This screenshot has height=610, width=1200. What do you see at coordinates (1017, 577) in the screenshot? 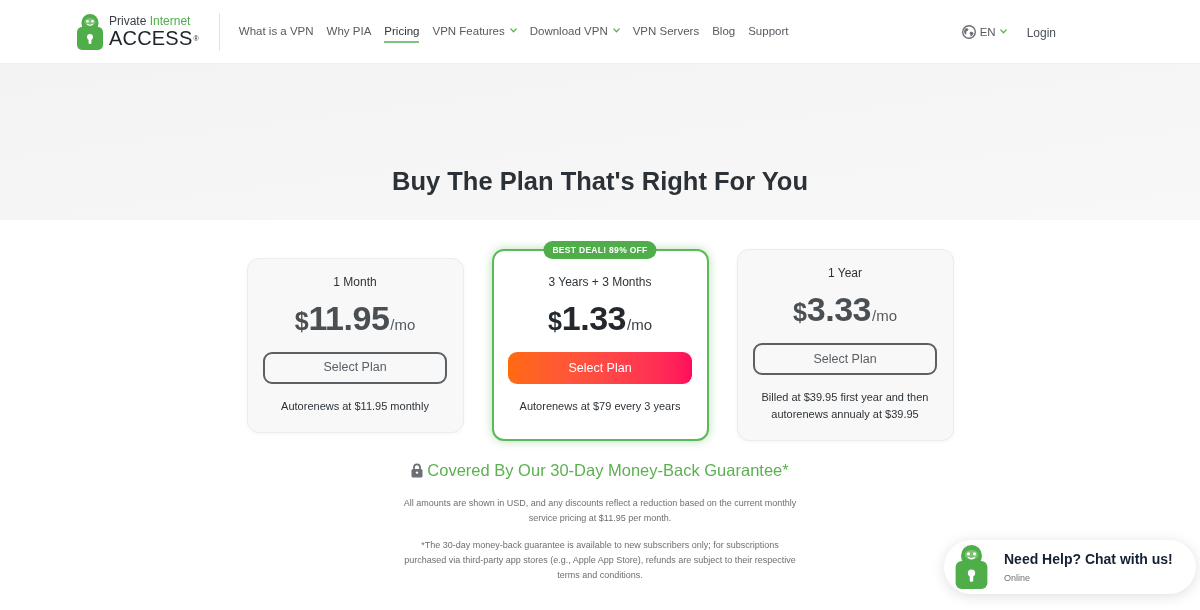
I see `chat-status: Online` at bounding box center [1017, 577].